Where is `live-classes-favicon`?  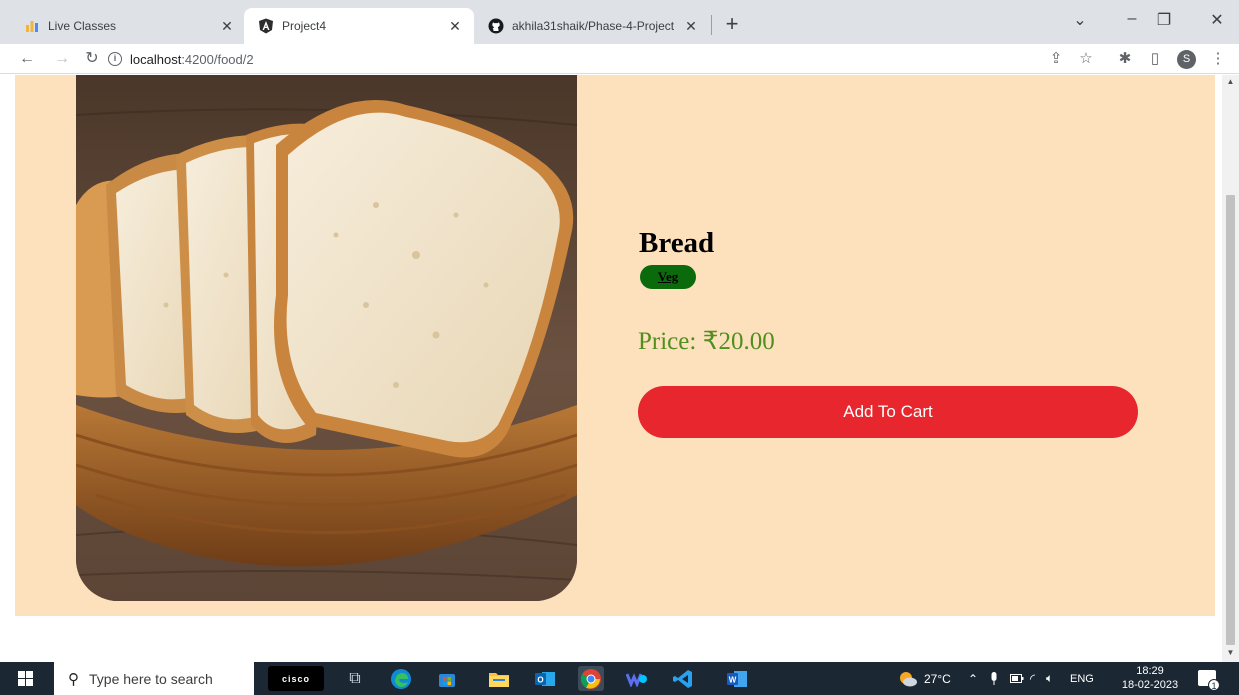
live-classes-favicon is located at coordinates (32, 26).